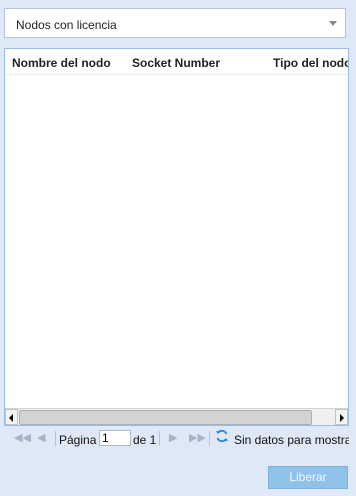 This screenshot has width=356, height=496. What do you see at coordinates (308, 477) in the screenshot?
I see `release-button: Liberar` at bounding box center [308, 477].